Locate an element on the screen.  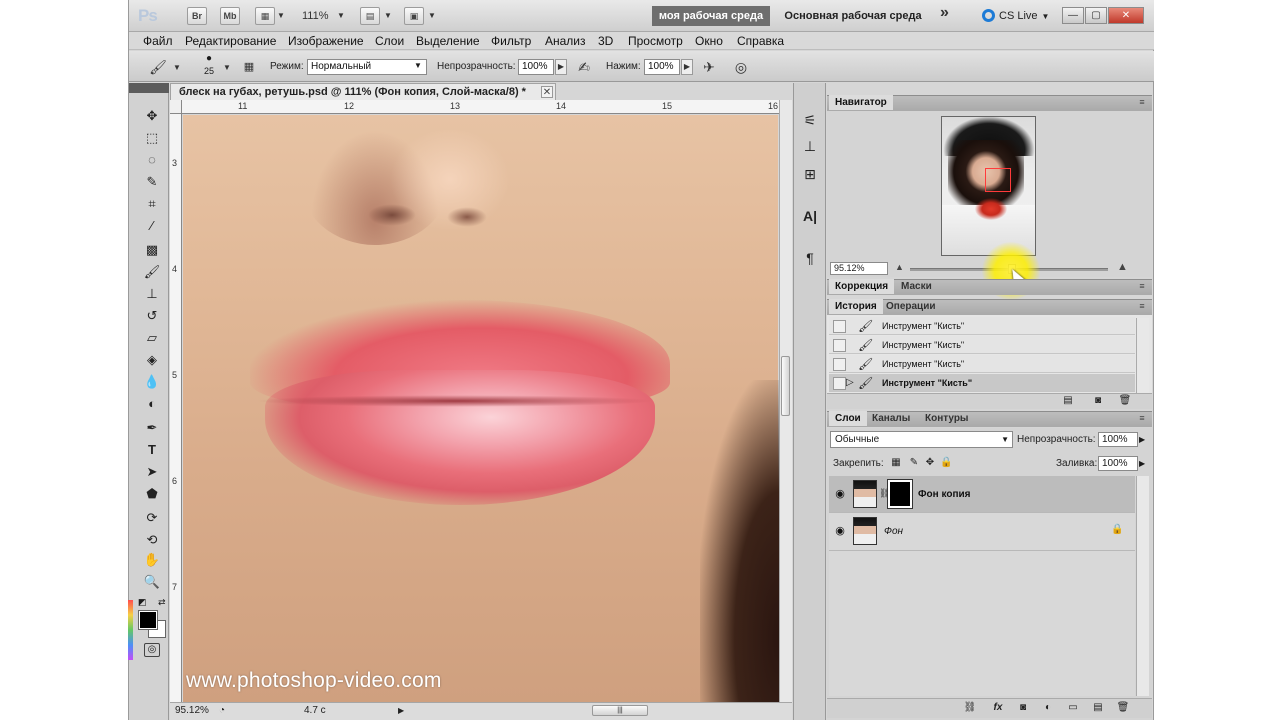
menu-image: Изображение is located at coordinates (326, 41).